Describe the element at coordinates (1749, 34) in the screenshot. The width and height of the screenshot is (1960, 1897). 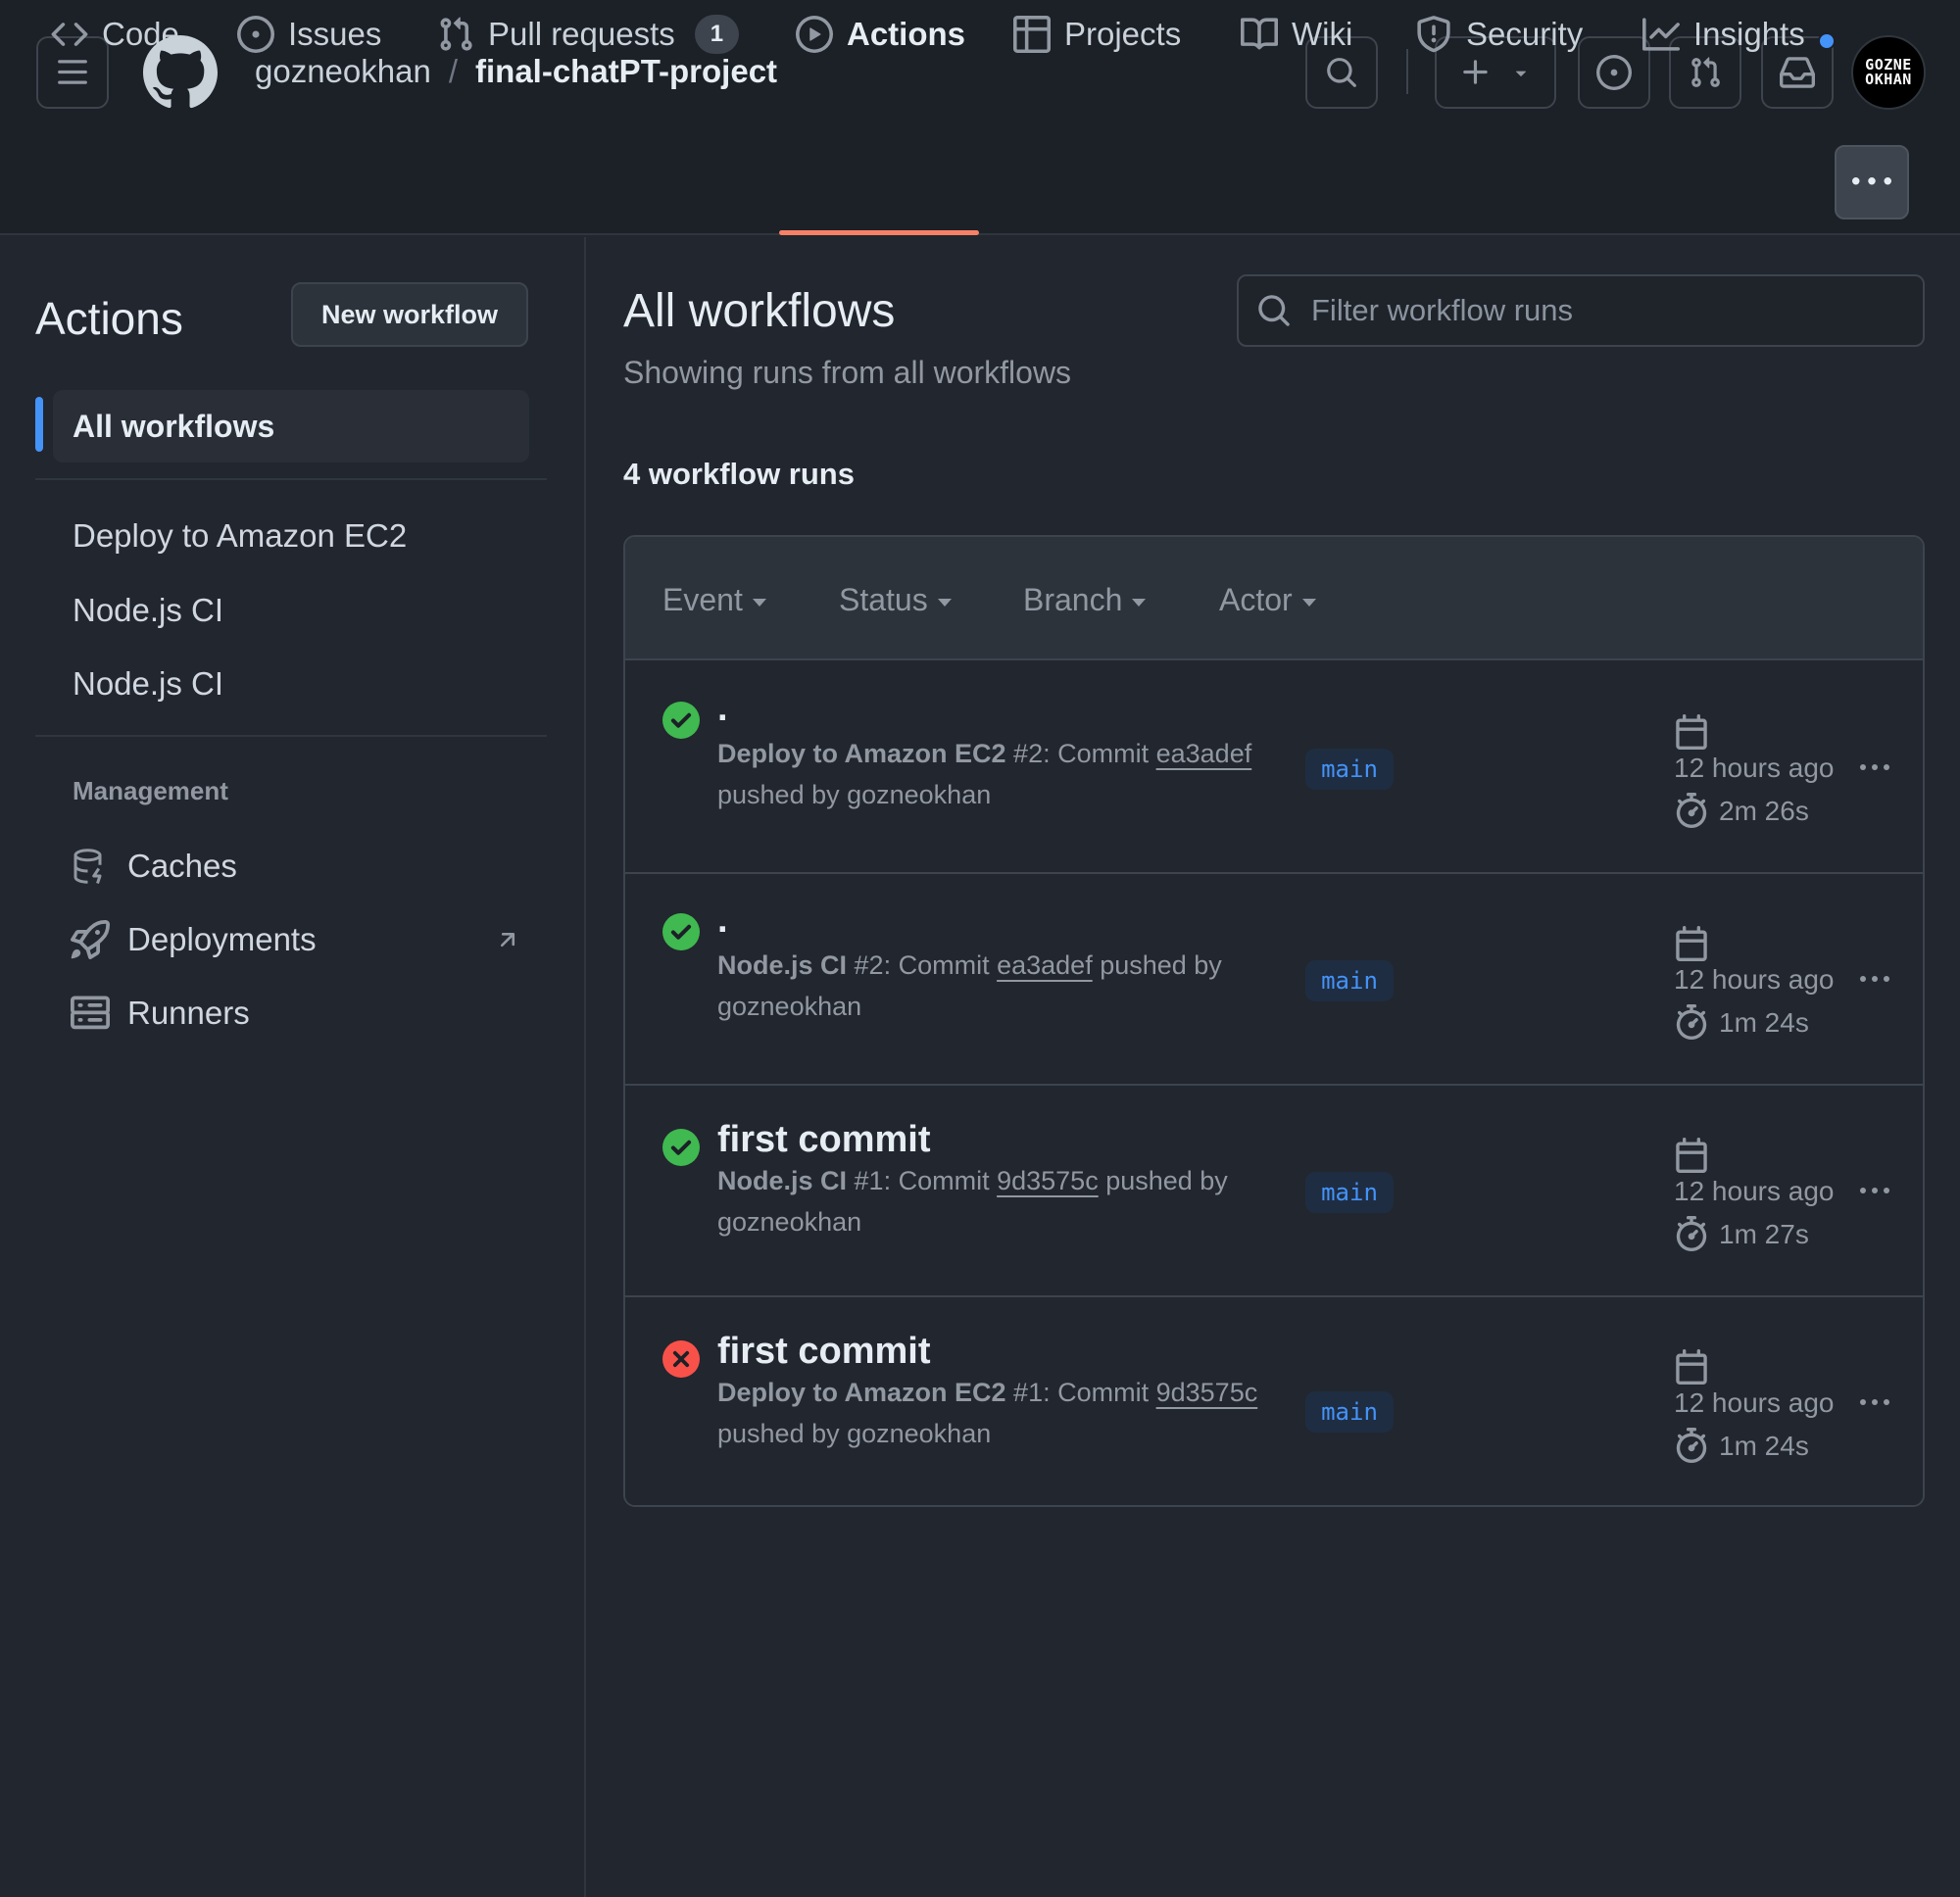
I see `tab-insights-label: Insights` at that location.